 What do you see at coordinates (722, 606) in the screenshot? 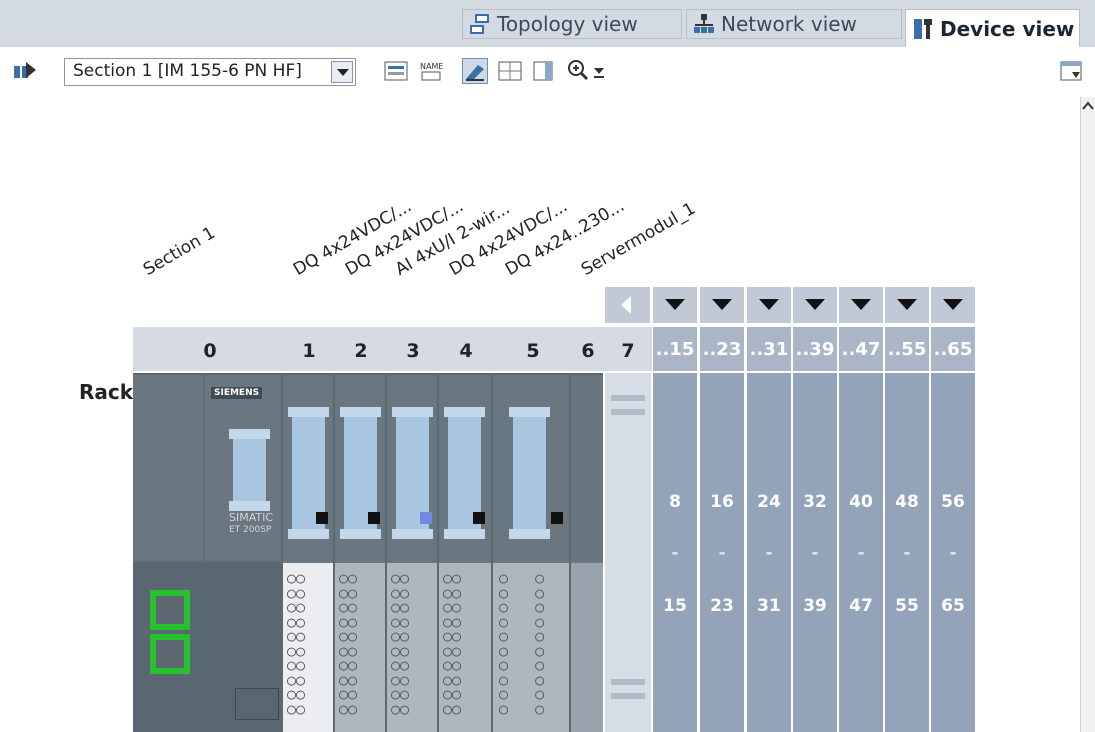
I see `slot-range-end: 23` at bounding box center [722, 606].